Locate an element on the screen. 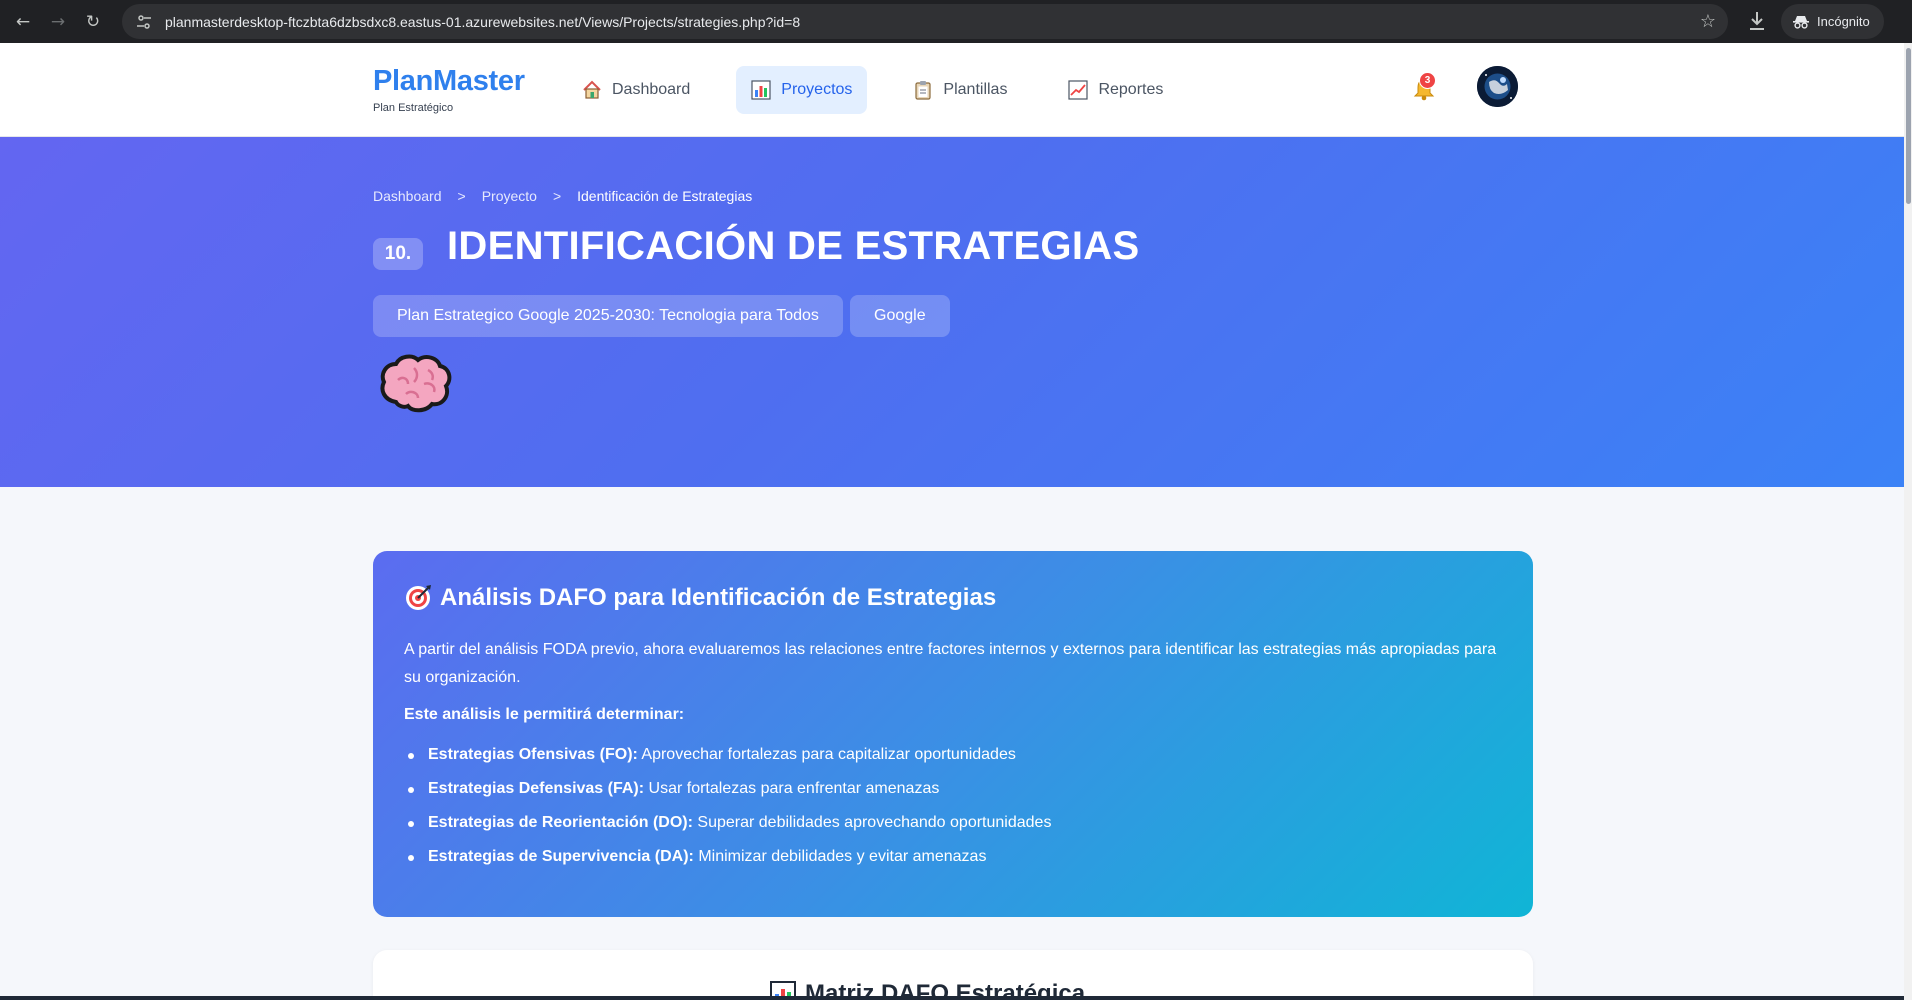  dafo-lead: Este análisis le permitirá determinar: is located at coordinates (544, 714).